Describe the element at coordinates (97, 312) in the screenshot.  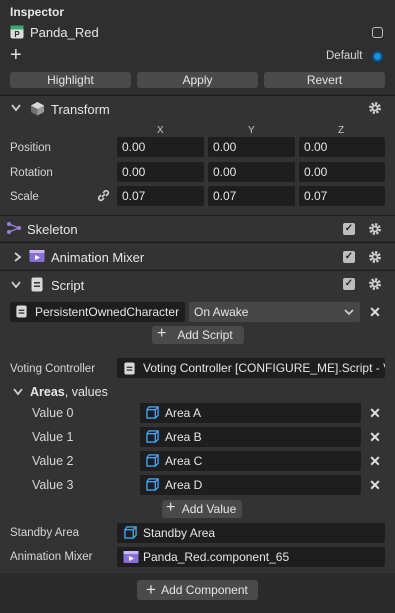
I see `script-asset-field: PersistentOwnedCharacter` at that location.